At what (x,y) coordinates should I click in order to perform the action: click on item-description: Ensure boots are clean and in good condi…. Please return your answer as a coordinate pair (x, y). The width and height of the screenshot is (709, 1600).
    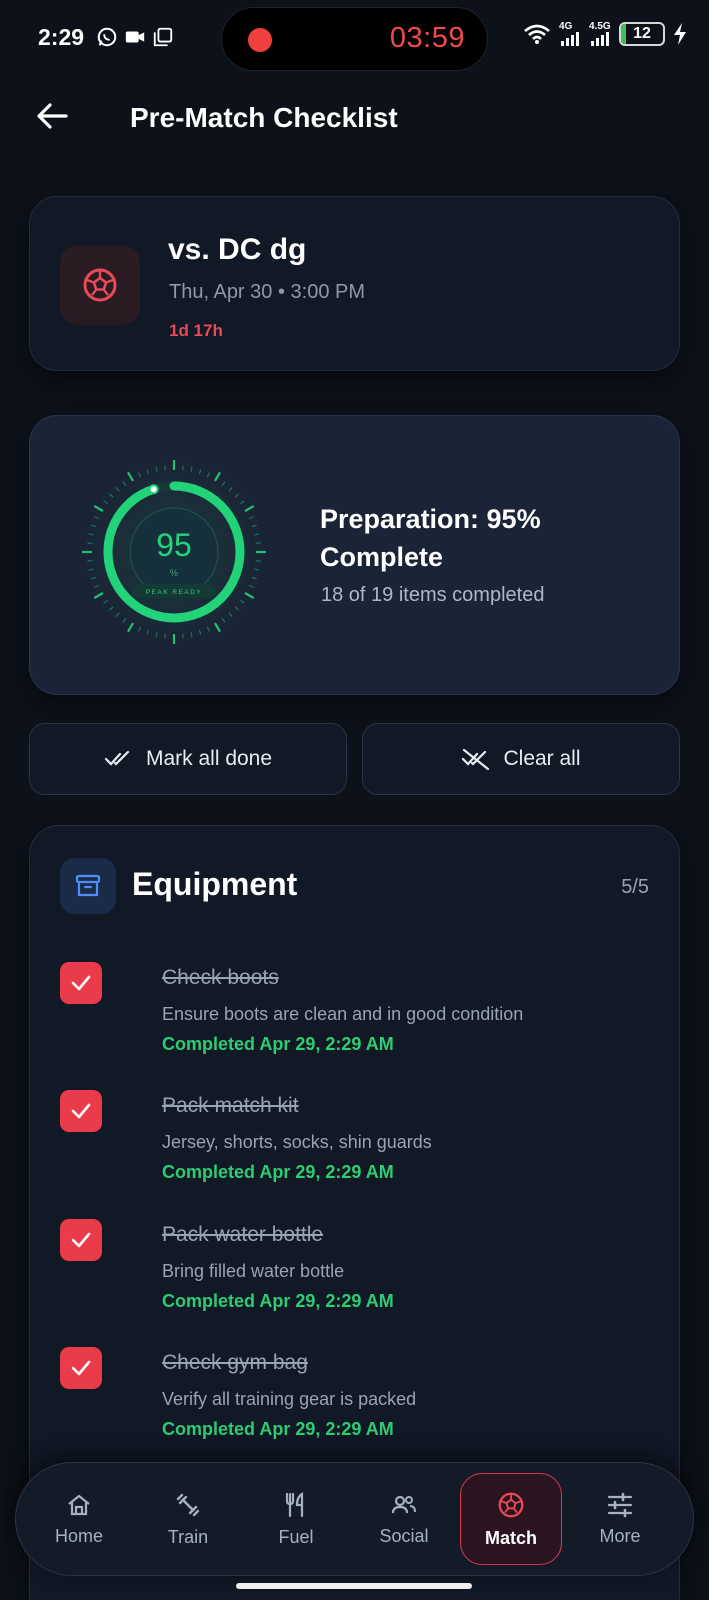
    Looking at the image, I should click on (343, 1014).